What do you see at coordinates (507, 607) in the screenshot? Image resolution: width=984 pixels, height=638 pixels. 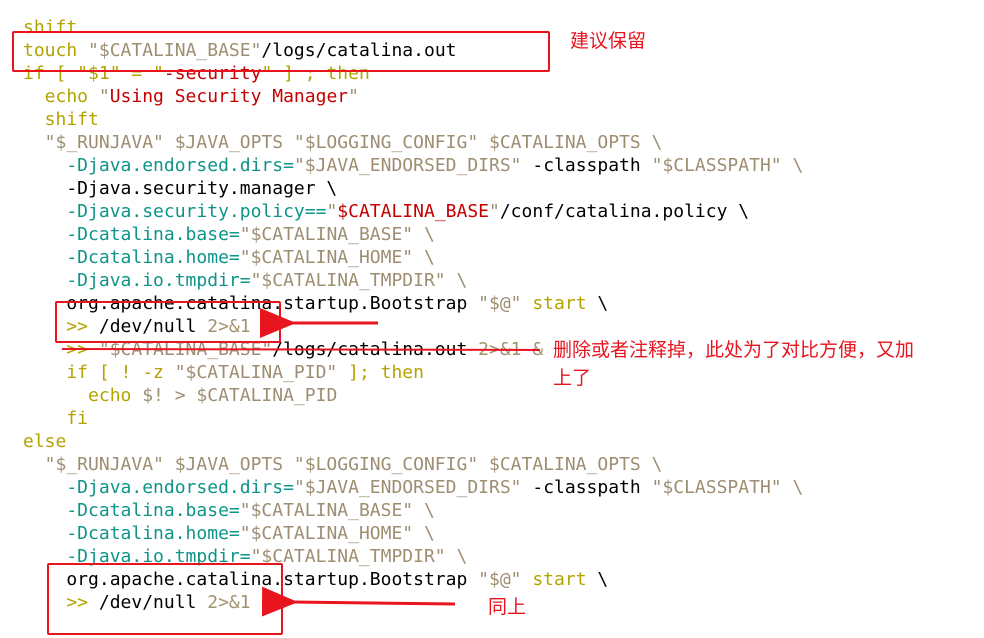 I see `same-note: 同上` at bounding box center [507, 607].